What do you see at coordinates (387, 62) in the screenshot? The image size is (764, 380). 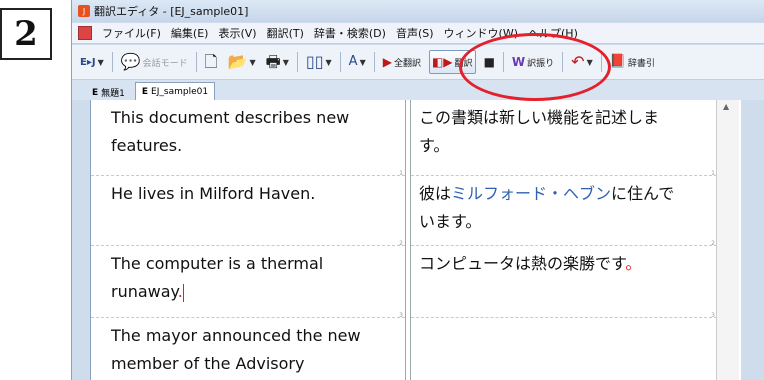 I see `play-icon: ▶` at bounding box center [387, 62].